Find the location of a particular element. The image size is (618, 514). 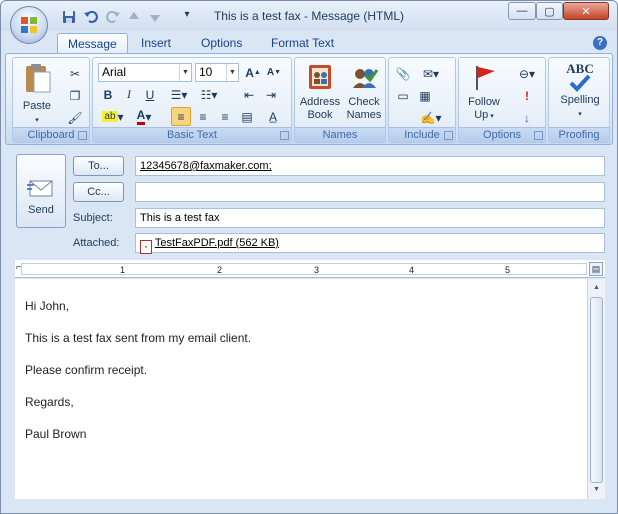

body-paragraph: Please confirm receipt. is located at coordinates (86, 370).